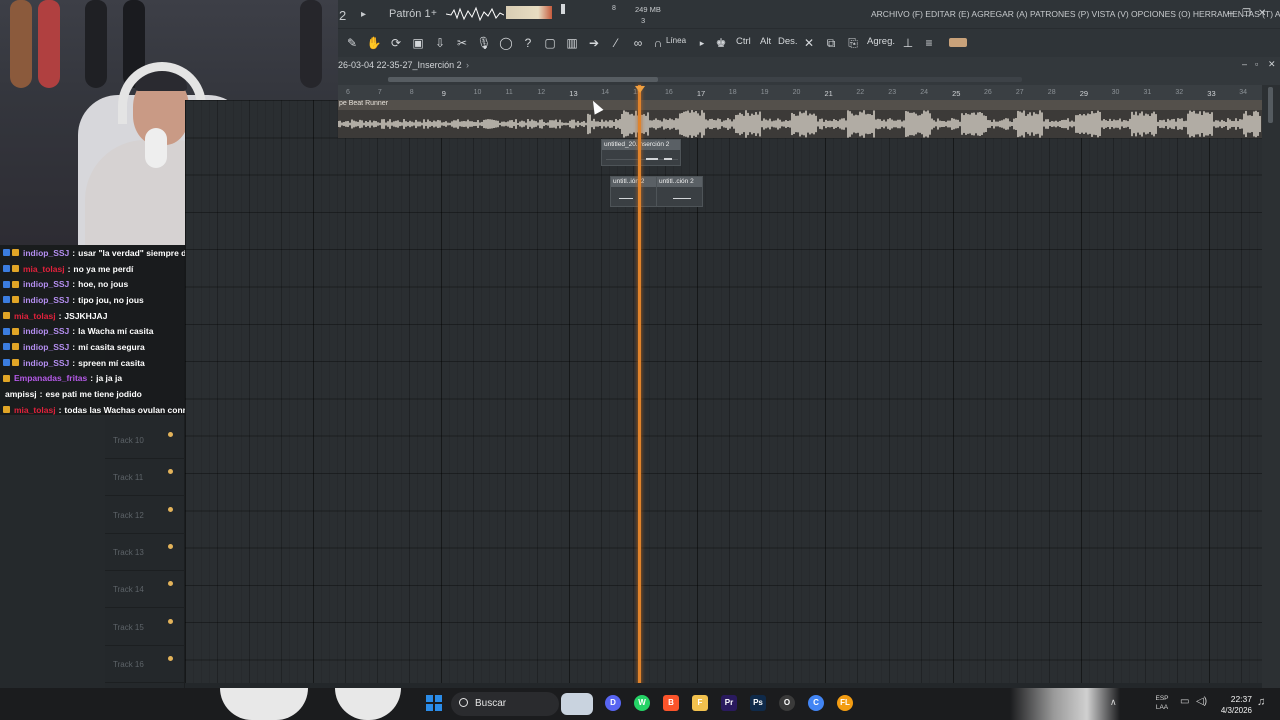  What do you see at coordinates (1246, 13) in the screenshot?
I see `restore-icon: ❐` at bounding box center [1246, 13].